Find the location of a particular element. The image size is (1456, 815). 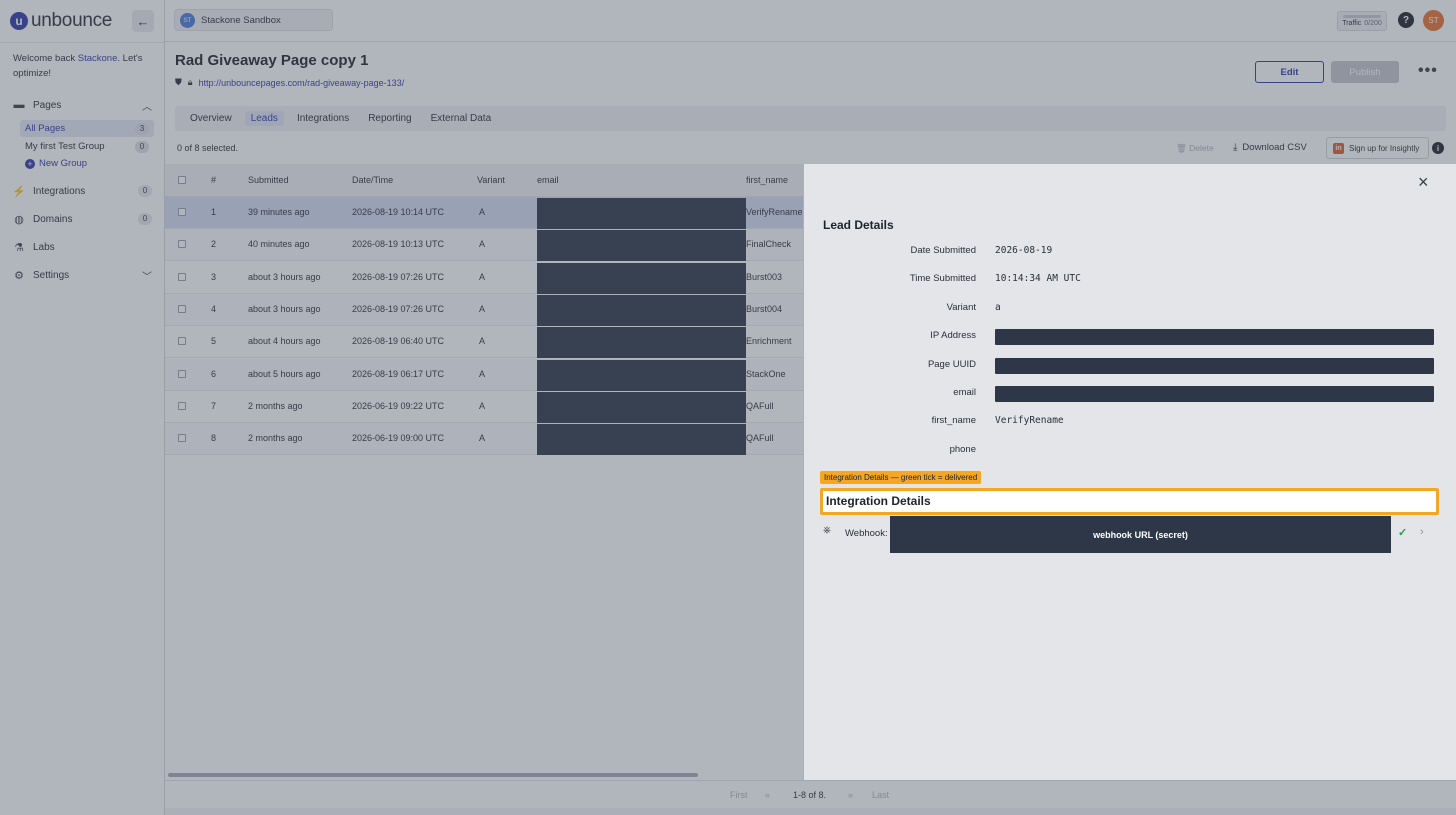

detail-label: phone is located at coordinates (962, 449).